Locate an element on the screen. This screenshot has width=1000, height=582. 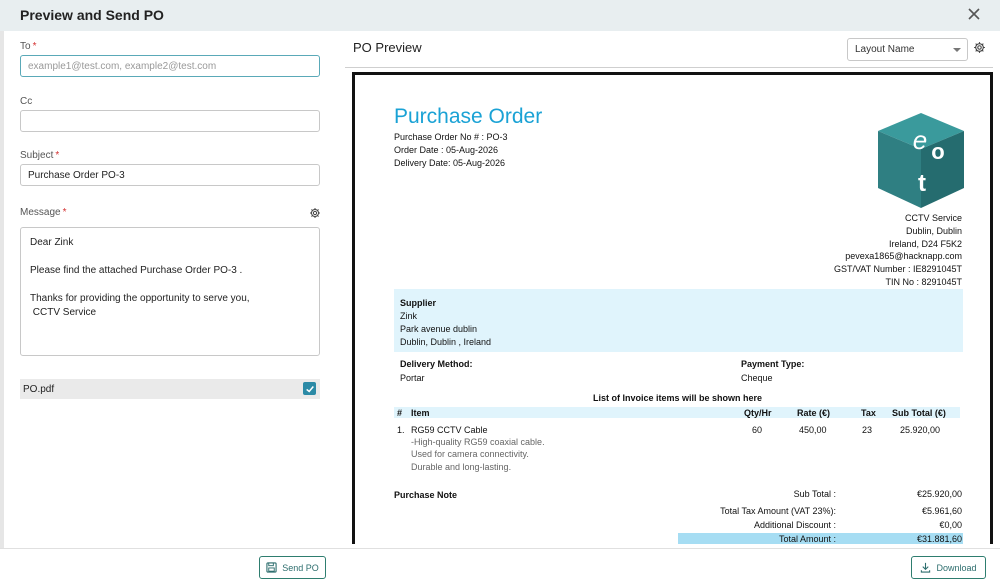
subject-label: Subject * is located at coordinates (40, 155).